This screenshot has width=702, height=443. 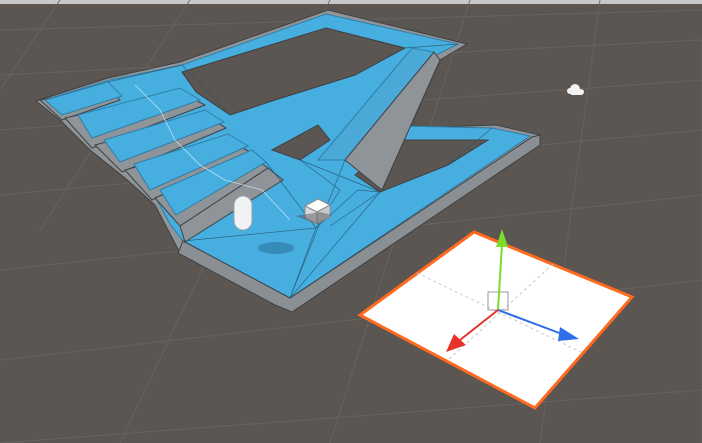 What do you see at coordinates (276, 248) in the screenshot?
I see `capsule-shadow` at bounding box center [276, 248].